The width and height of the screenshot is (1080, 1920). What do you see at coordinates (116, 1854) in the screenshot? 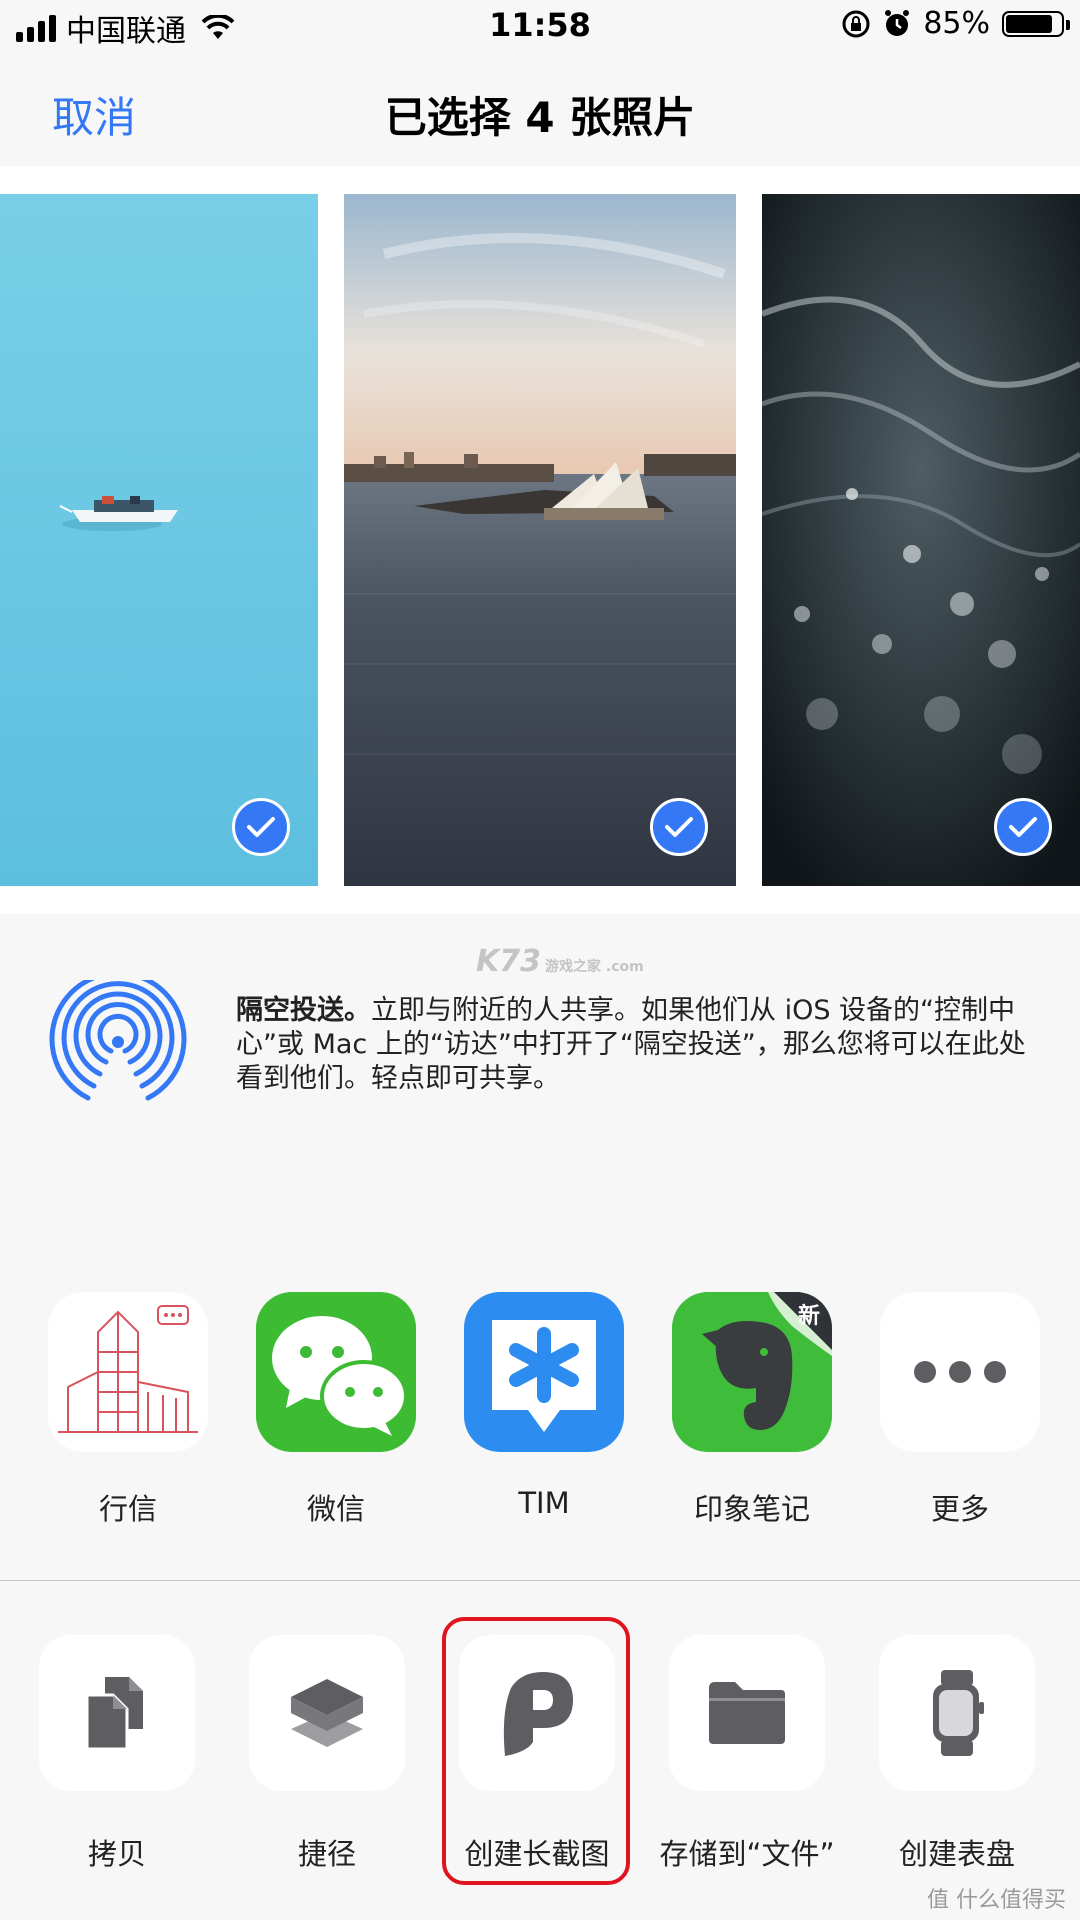
I see `action-label: 拷贝` at bounding box center [116, 1854].